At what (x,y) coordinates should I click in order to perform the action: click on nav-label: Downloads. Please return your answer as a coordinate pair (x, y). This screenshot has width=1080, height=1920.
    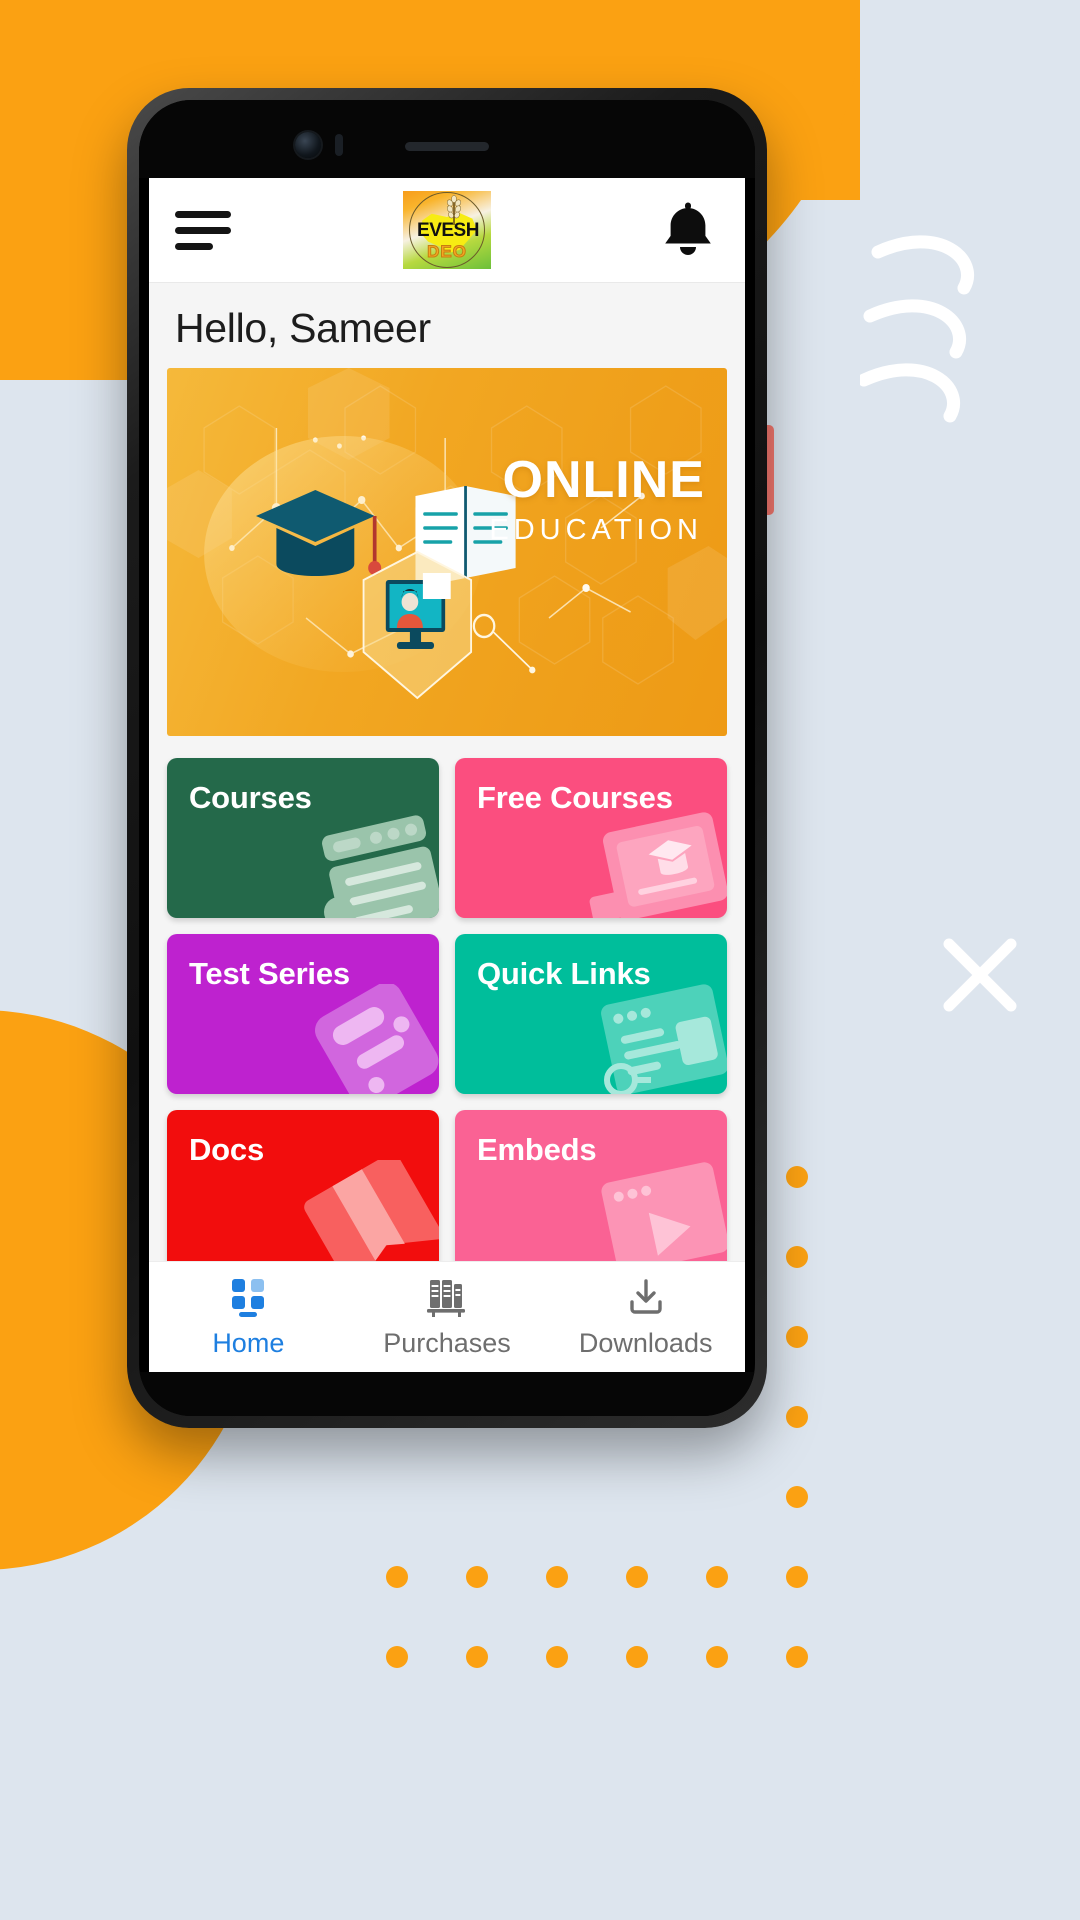
    Looking at the image, I should click on (645, 1342).